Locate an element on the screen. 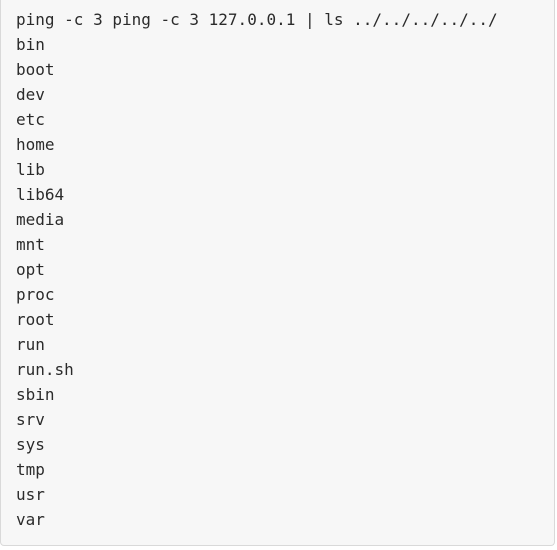 The height and width of the screenshot is (550, 557). output-line: lib is located at coordinates (30, 169).